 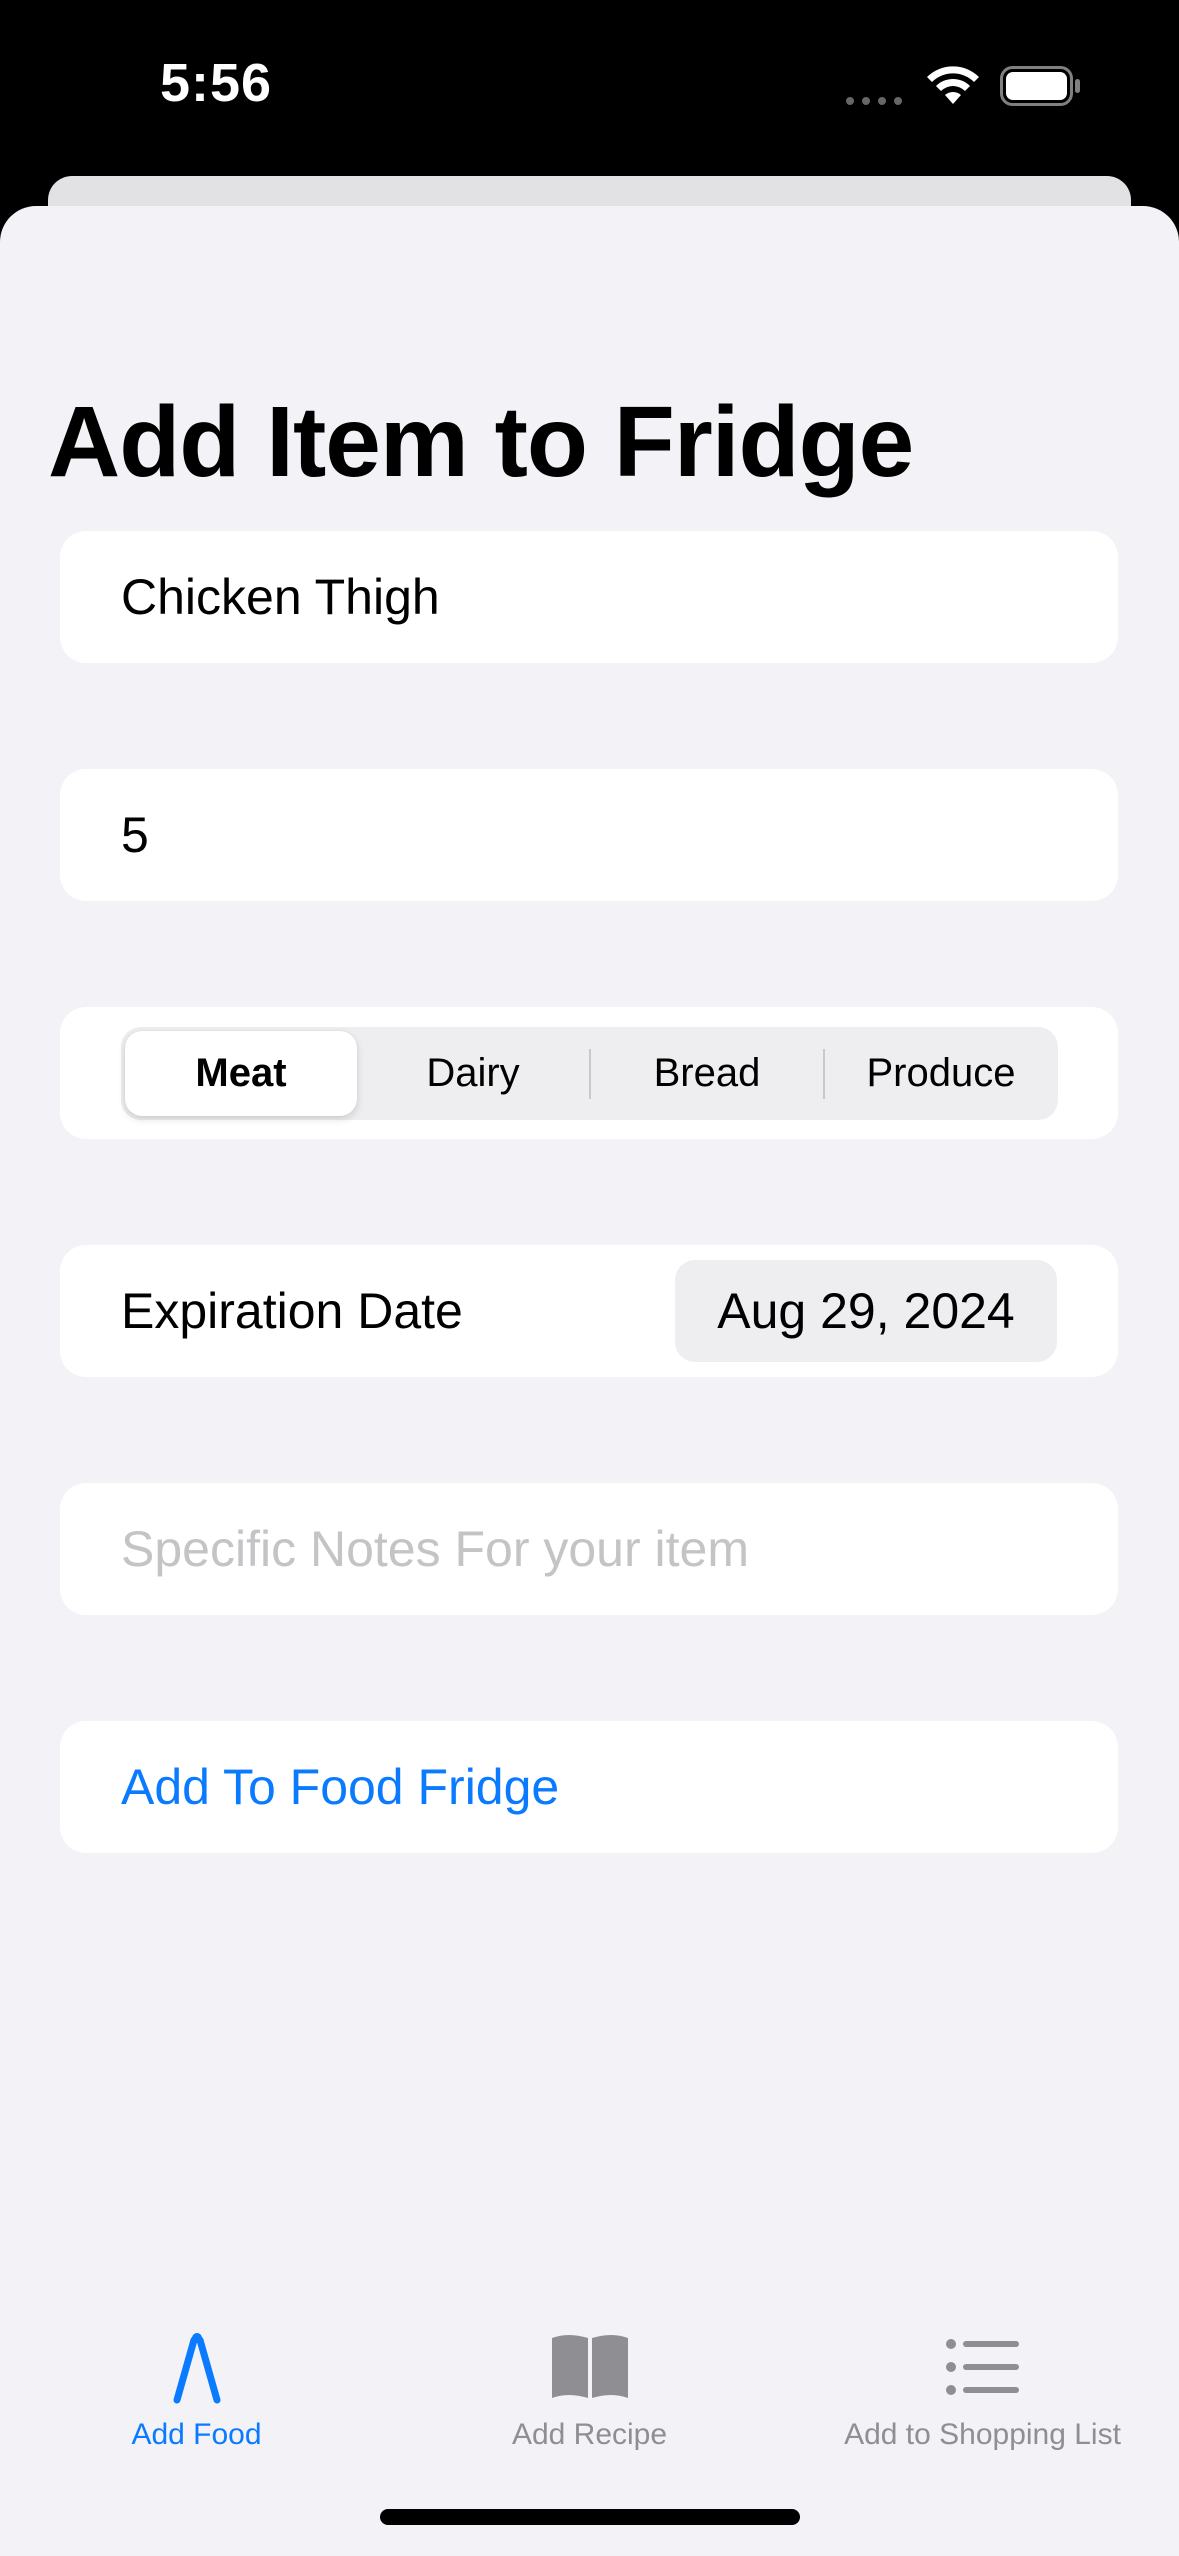 What do you see at coordinates (941, 1073) in the screenshot?
I see `segment-produce: Produce` at bounding box center [941, 1073].